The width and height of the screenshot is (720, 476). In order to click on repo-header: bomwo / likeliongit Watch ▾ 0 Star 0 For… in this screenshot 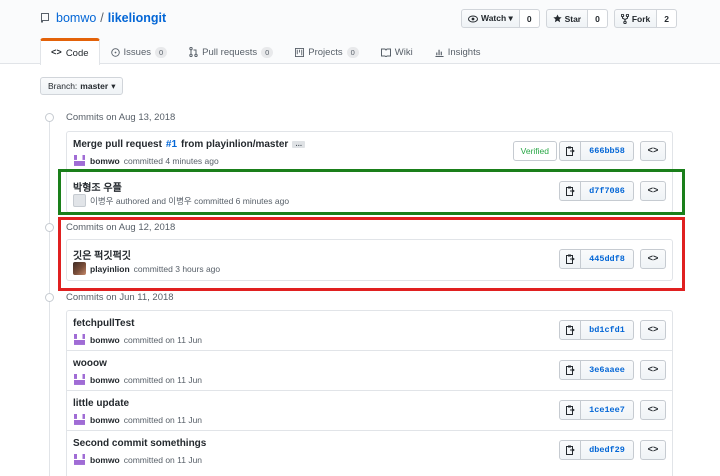, I will do `click(360, 32)`.